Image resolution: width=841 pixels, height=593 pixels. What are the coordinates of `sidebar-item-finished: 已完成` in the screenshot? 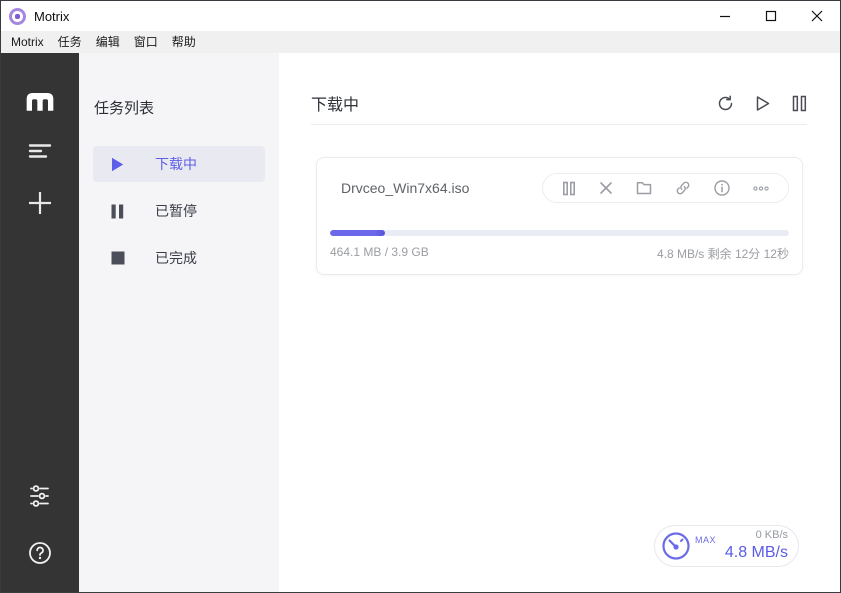 It's located at (179, 258).